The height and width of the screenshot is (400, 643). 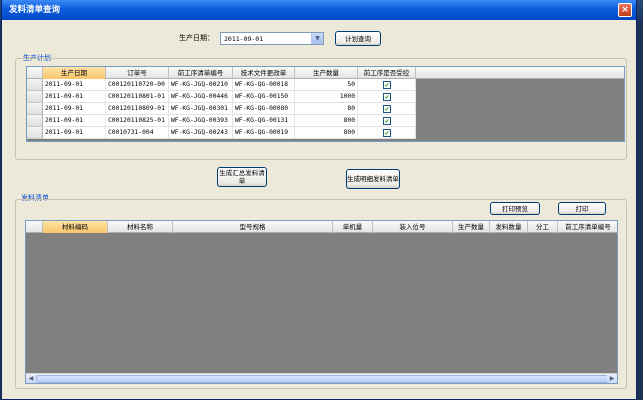 I want to click on cell-order: C0010731-004, so click(x=137, y=133).